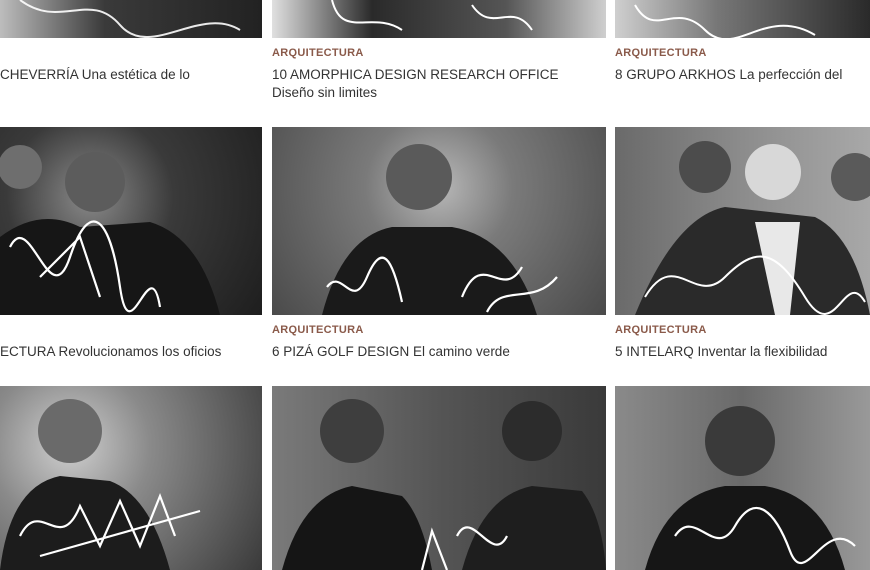  I want to click on article-title: 8 GRUPO ARKHOS La perfección del, so click(728, 75).